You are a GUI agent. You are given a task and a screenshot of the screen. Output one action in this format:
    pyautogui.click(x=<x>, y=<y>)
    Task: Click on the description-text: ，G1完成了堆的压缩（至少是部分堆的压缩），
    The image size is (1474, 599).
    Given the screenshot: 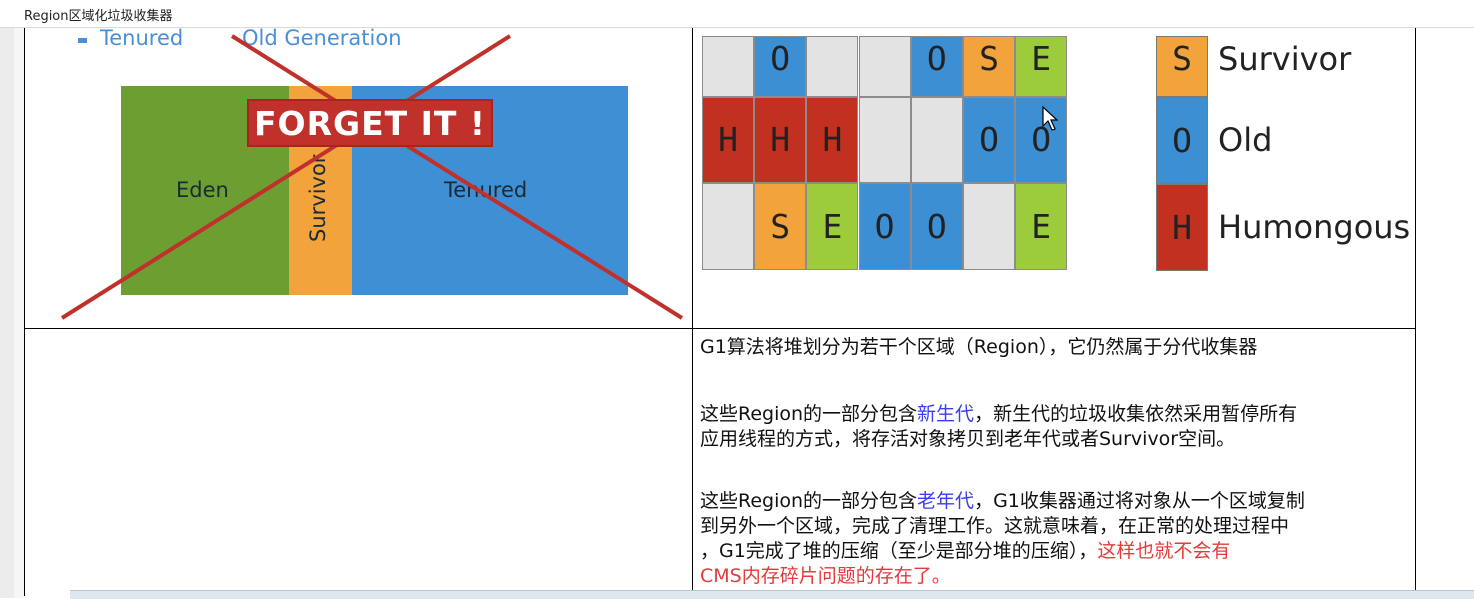 What is the action you would take?
    pyautogui.click(x=899, y=551)
    